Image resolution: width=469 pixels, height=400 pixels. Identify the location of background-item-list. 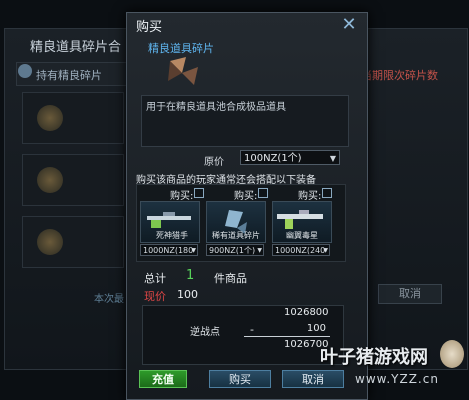
(73, 185).